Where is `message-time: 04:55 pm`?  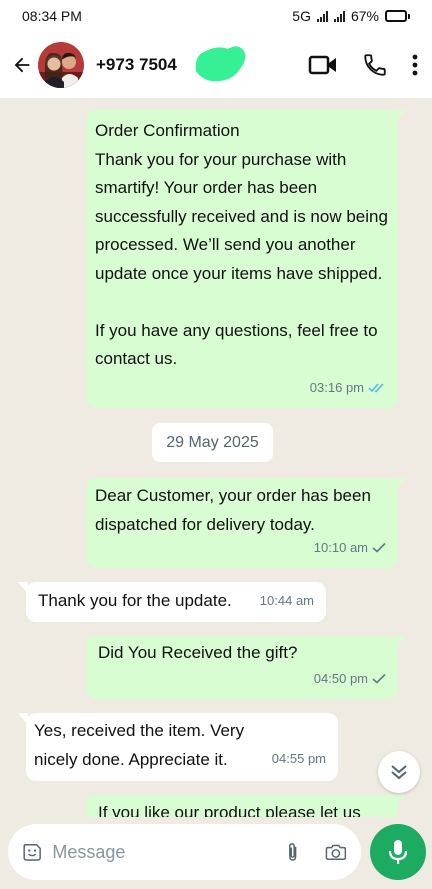 message-time: 04:55 pm is located at coordinates (298, 758).